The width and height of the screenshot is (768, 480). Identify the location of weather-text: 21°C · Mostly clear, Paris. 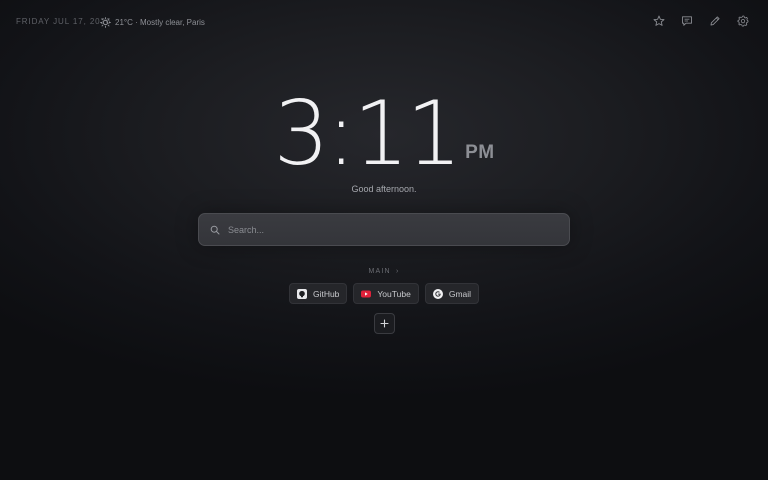
(160, 22).